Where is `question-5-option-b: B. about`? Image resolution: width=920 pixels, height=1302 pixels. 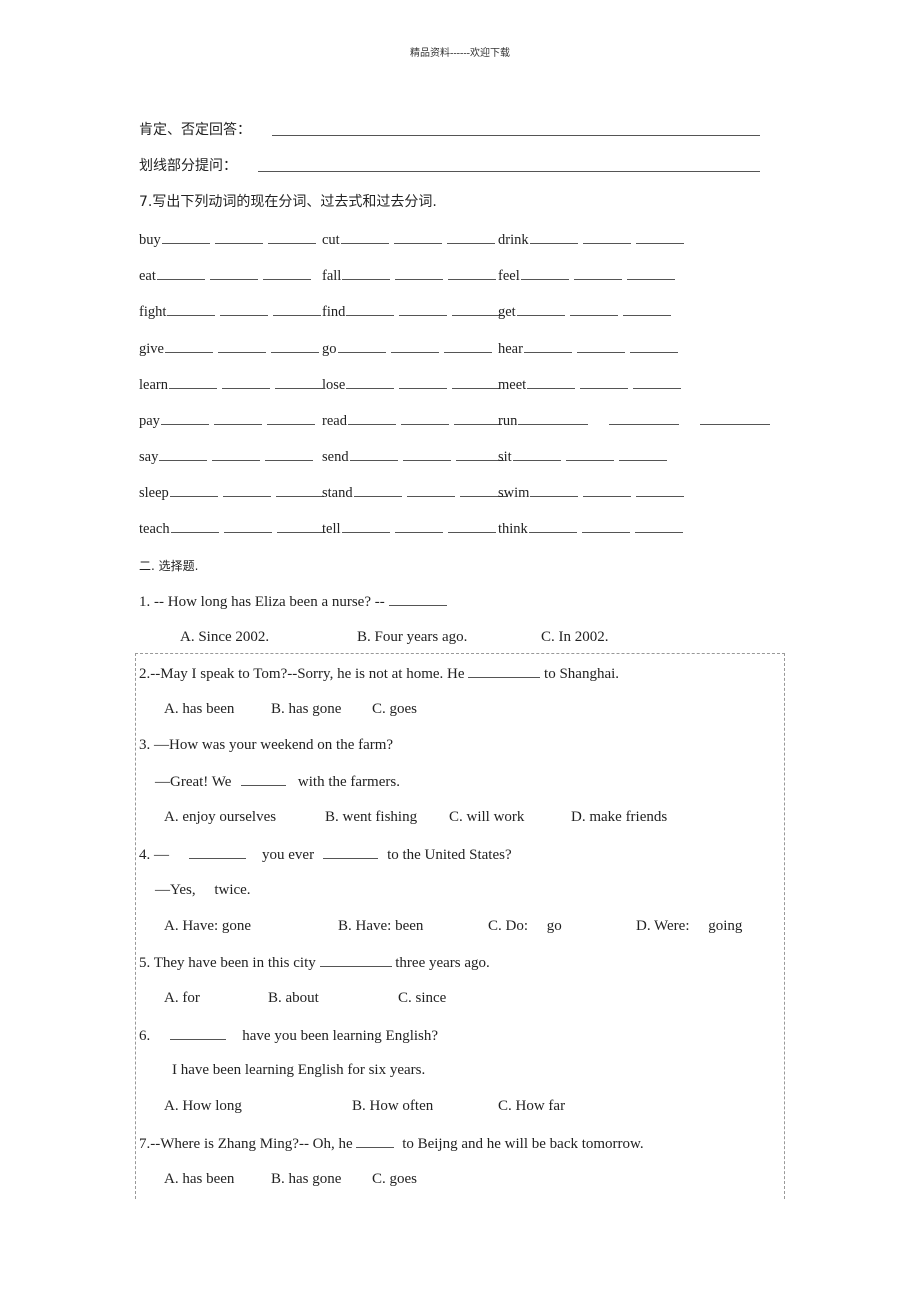 question-5-option-b: B. about is located at coordinates (293, 998).